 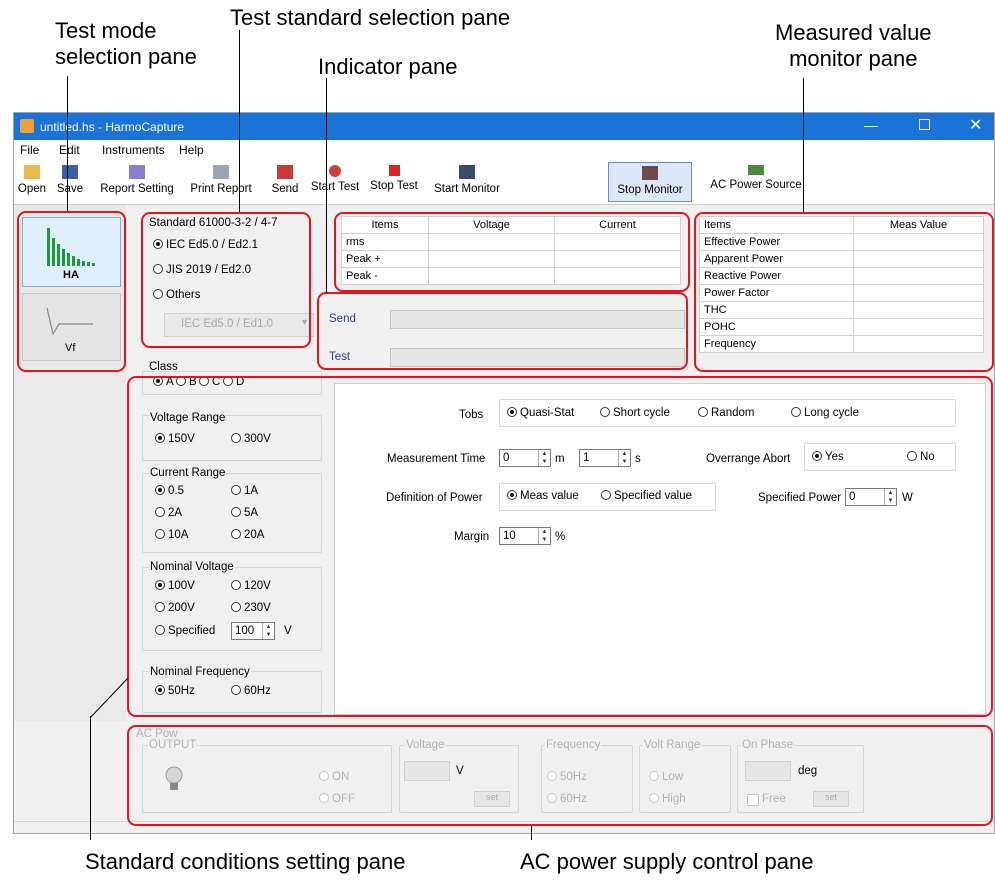 What do you see at coordinates (841, 293) in the screenshot?
I see `table-row: Power Factor` at bounding box center [841, 293].